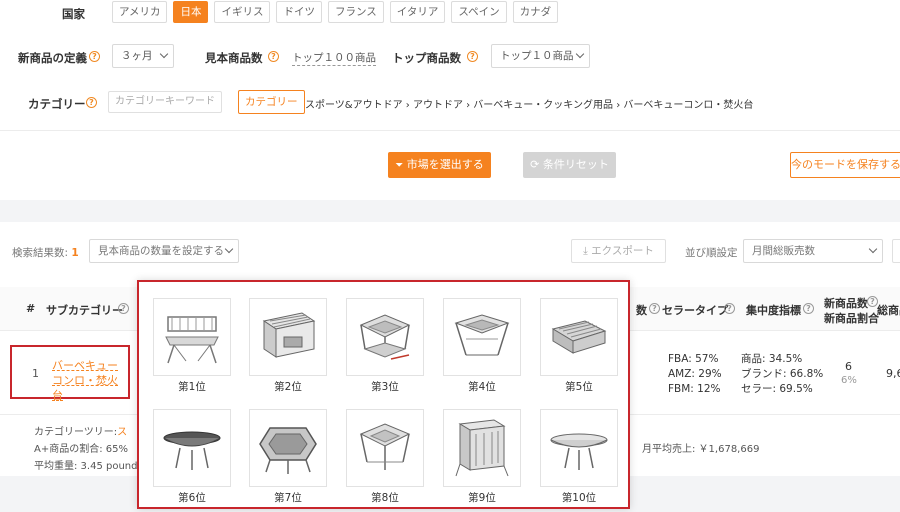 Image resolution: width=900 pixels, height=512 pixels. I want to click on country-us: アメリカ, so click(140, 12).